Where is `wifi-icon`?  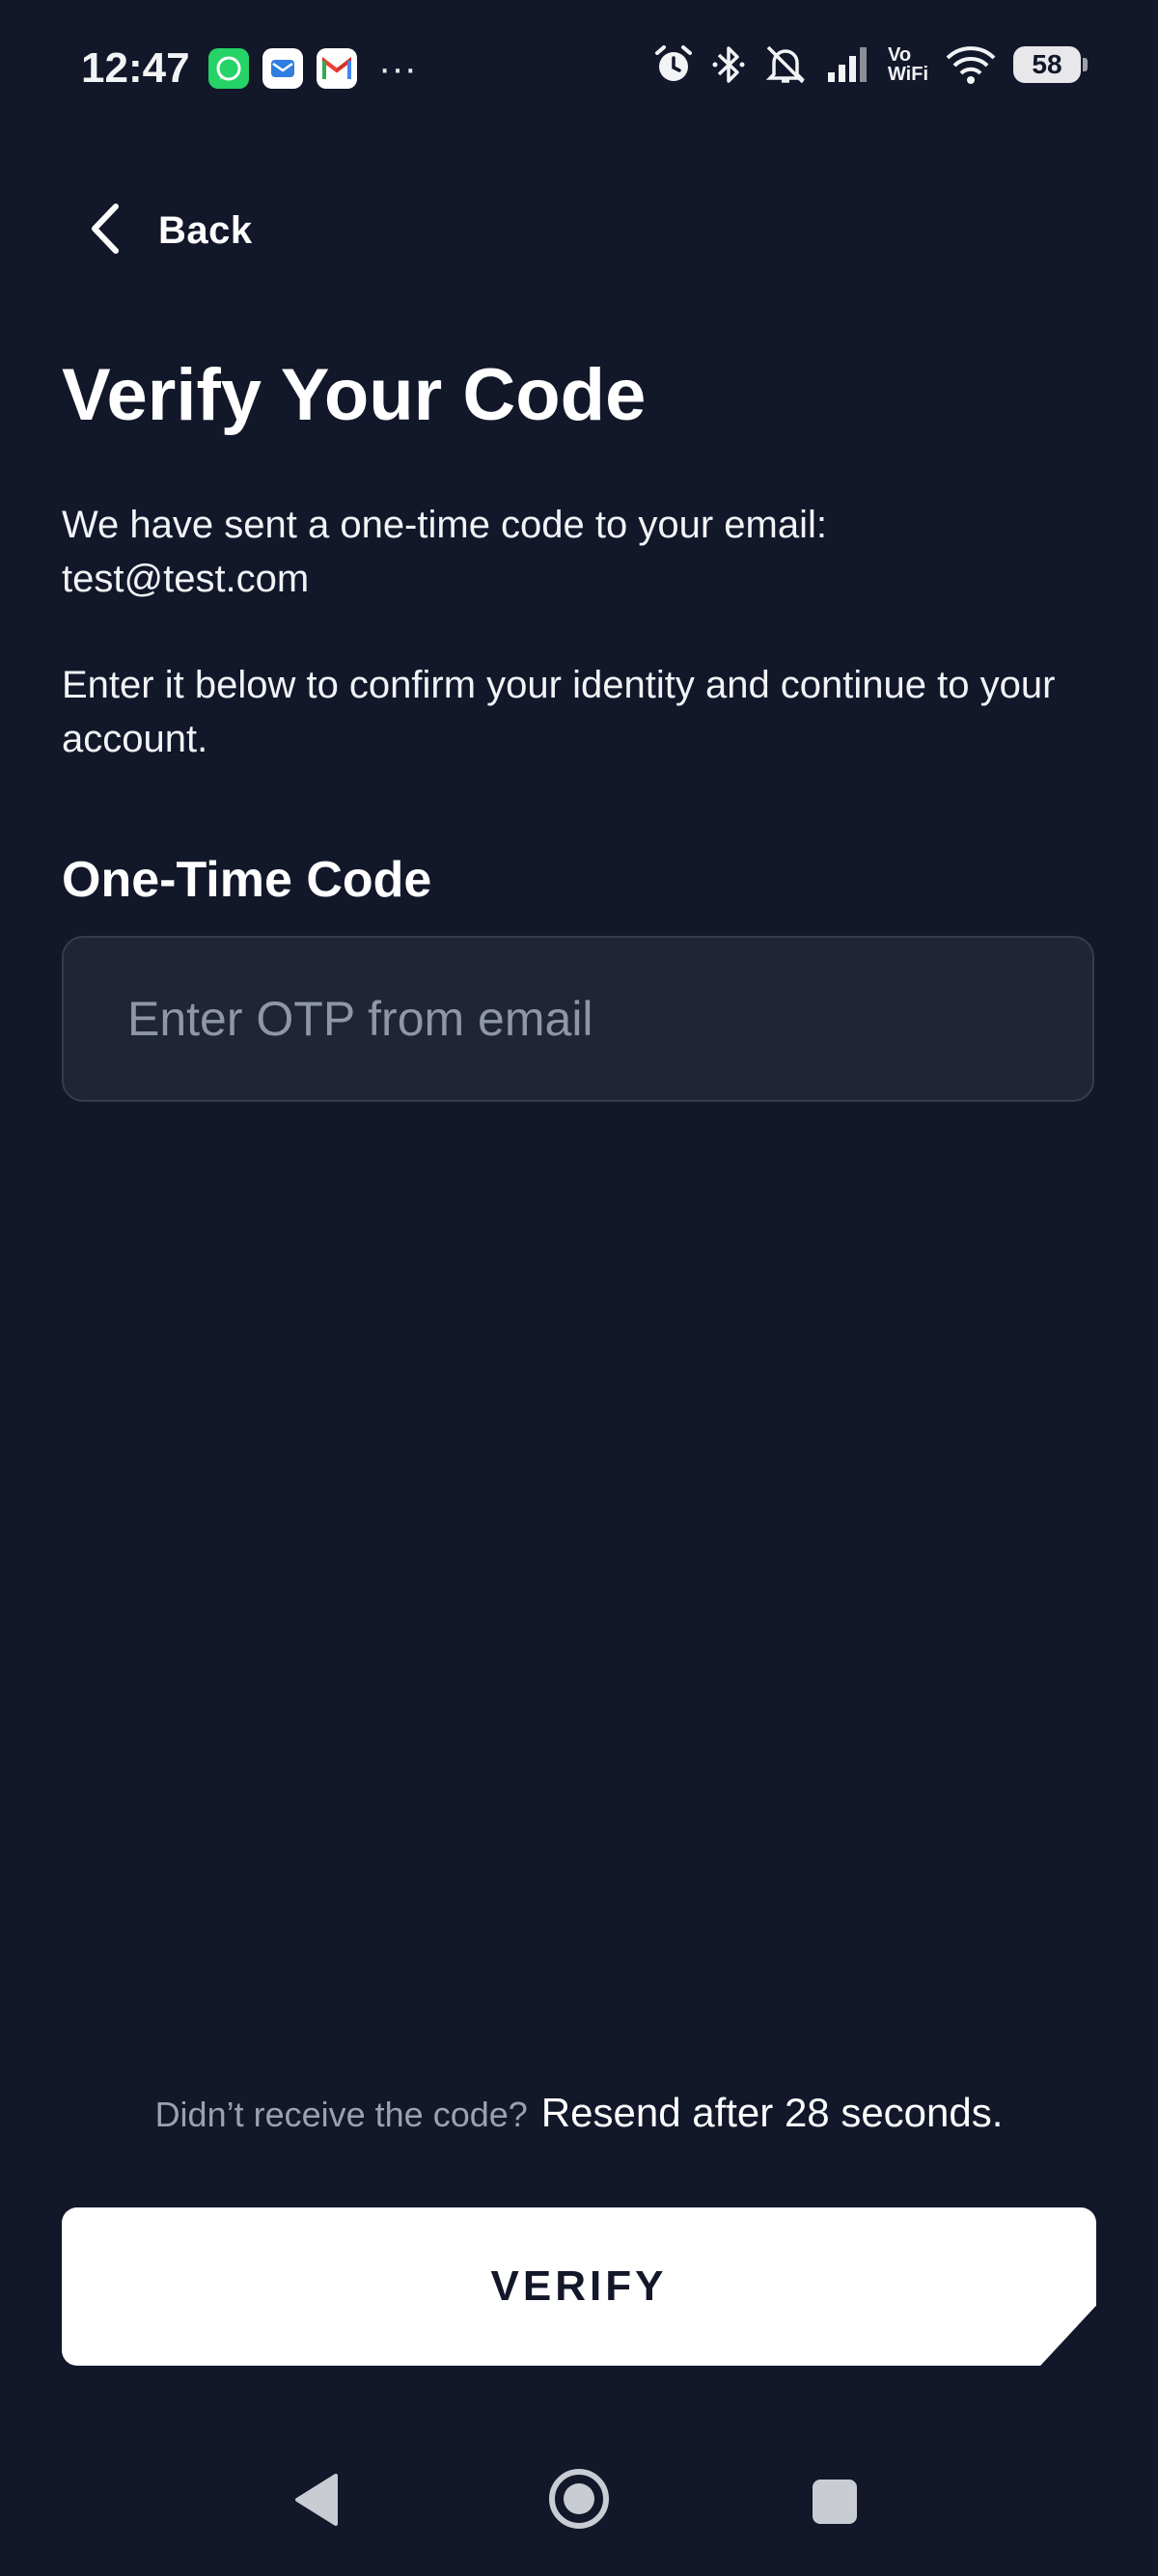 wifi-icon is located at coordinates (971, 64).